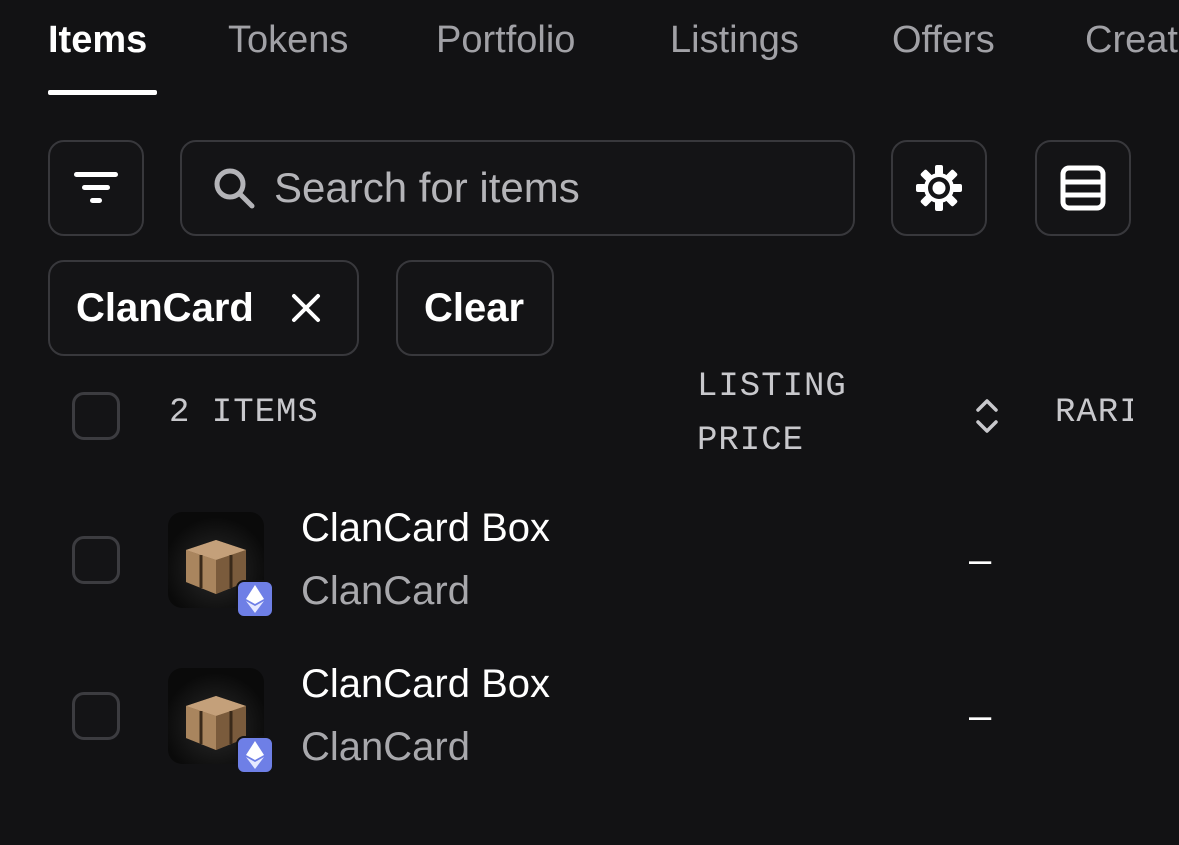 This screenshot has height=845, width=1179. What do you see at coordinates (797, 414) in the screenshot?
I see `column-listing-price: LISTING PRICE` at bounding box center [797, 414].